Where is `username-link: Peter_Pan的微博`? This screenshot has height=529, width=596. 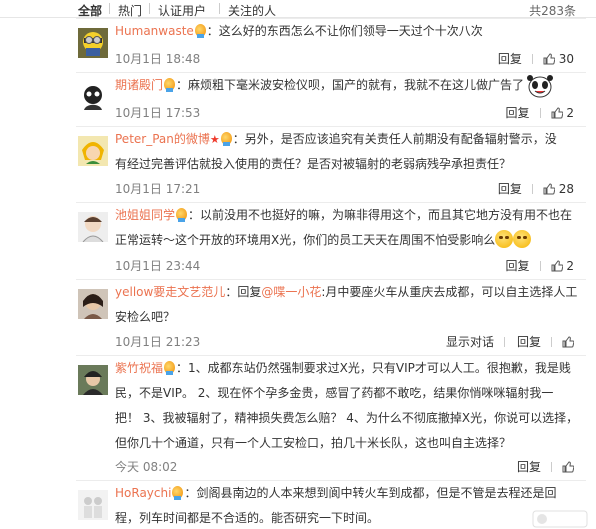
username-link: Peter_Pan的微博 is located at coordinates (162, 139).